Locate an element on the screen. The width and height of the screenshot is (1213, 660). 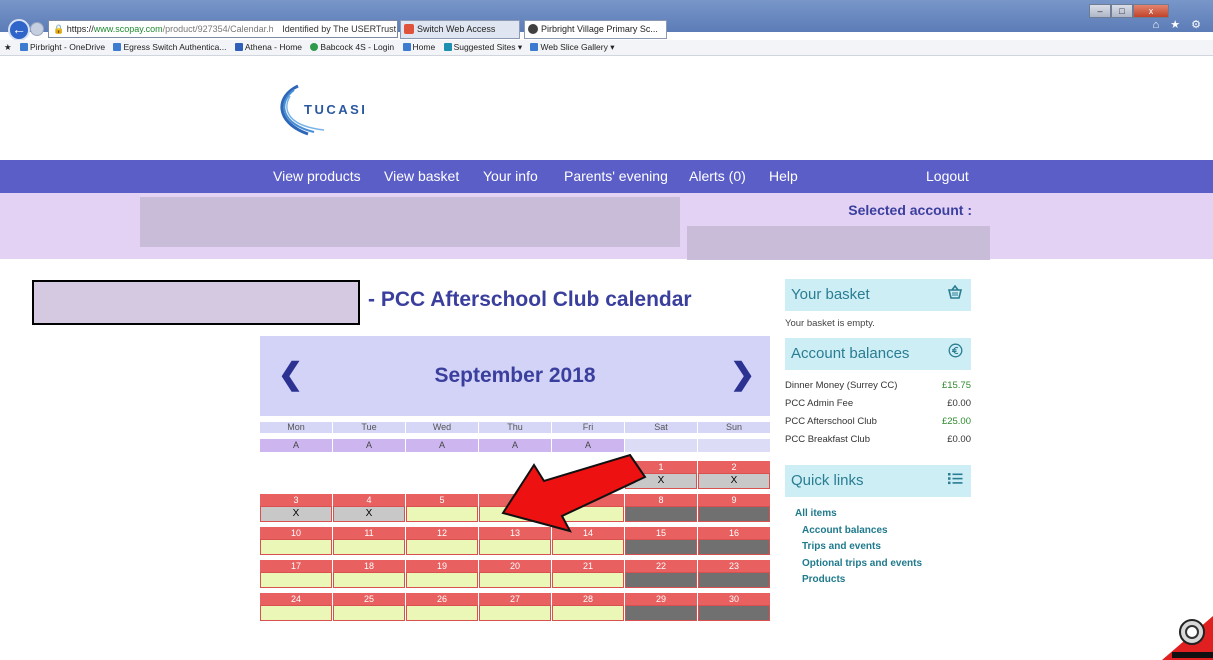
quick-link-trips-events: Trips and events is located at coordinates (841, 546).